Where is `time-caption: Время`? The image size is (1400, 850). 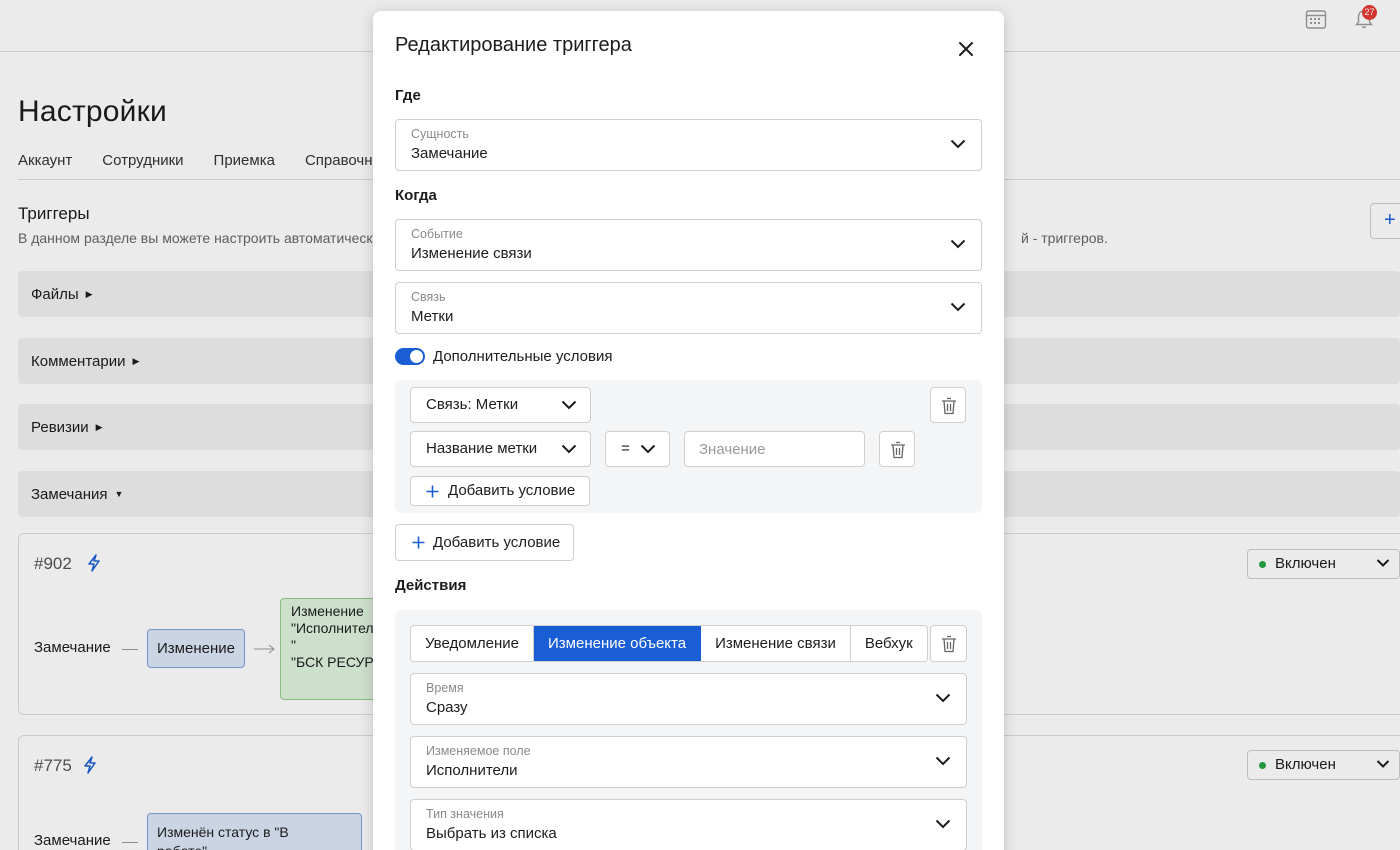 time-caption: Время is located at coordinates (445, 688).